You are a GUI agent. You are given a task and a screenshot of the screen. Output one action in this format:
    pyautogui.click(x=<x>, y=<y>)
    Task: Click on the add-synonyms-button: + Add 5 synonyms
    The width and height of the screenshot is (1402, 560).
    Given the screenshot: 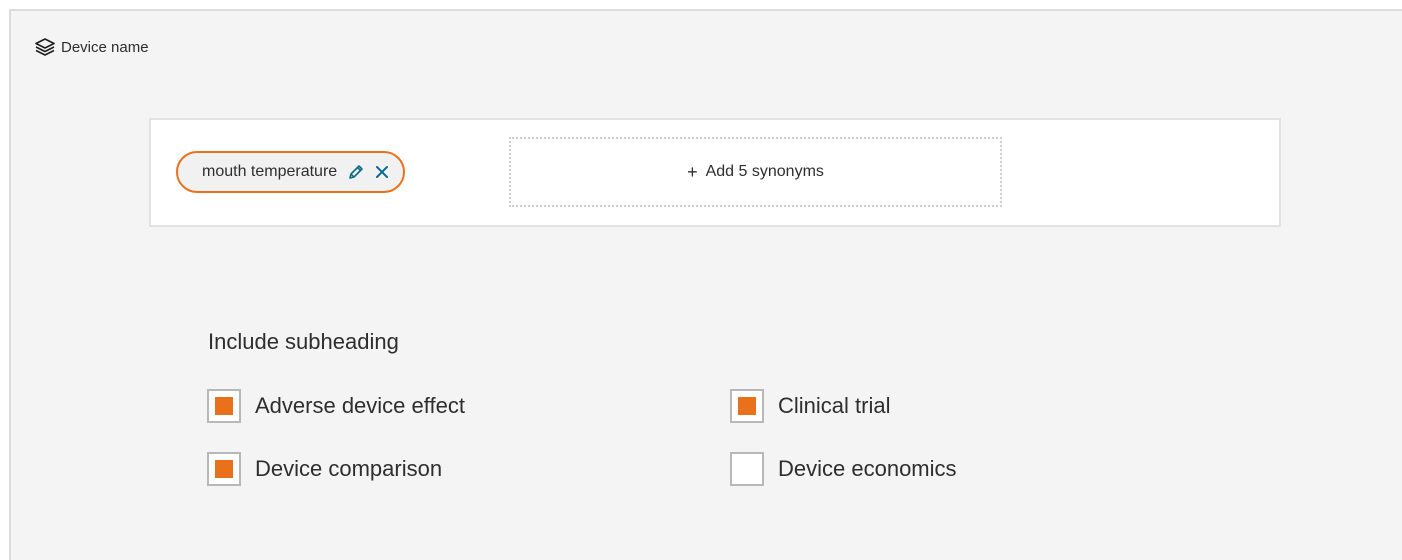 What is the action you would take?
    pyautogui.click(x=755, y=172)
    